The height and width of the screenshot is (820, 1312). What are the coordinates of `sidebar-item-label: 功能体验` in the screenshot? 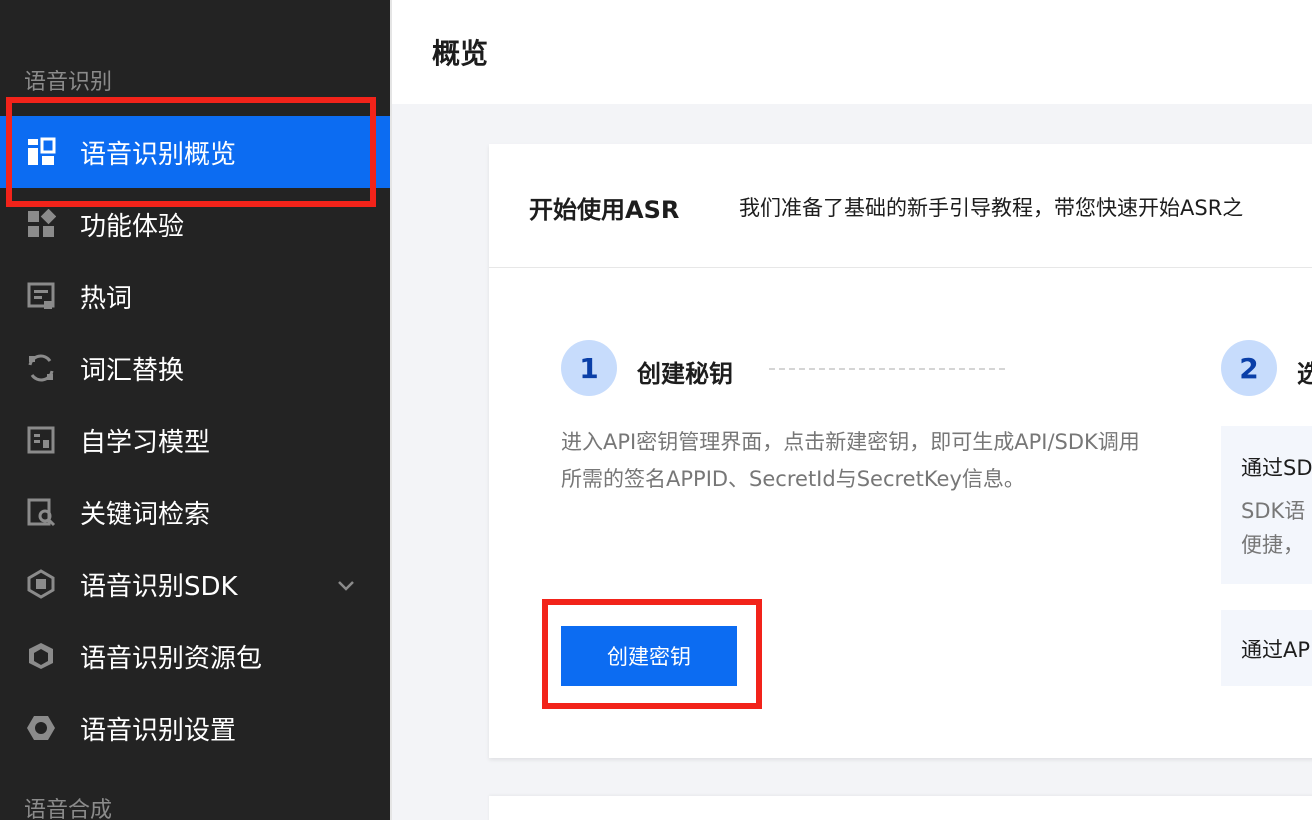 It's located at (132, 226).